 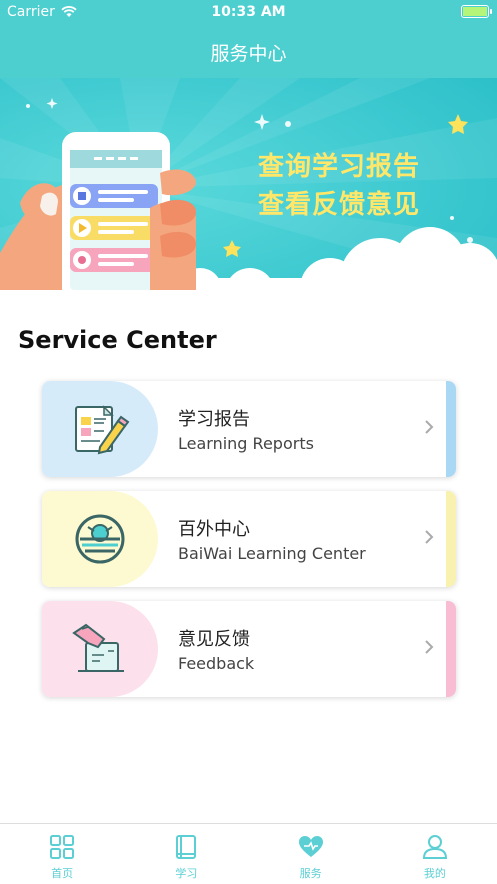 I want to click on card-baiwai-center: 百外中心 BaiWai Learning Center, so click(x=249, y=539).